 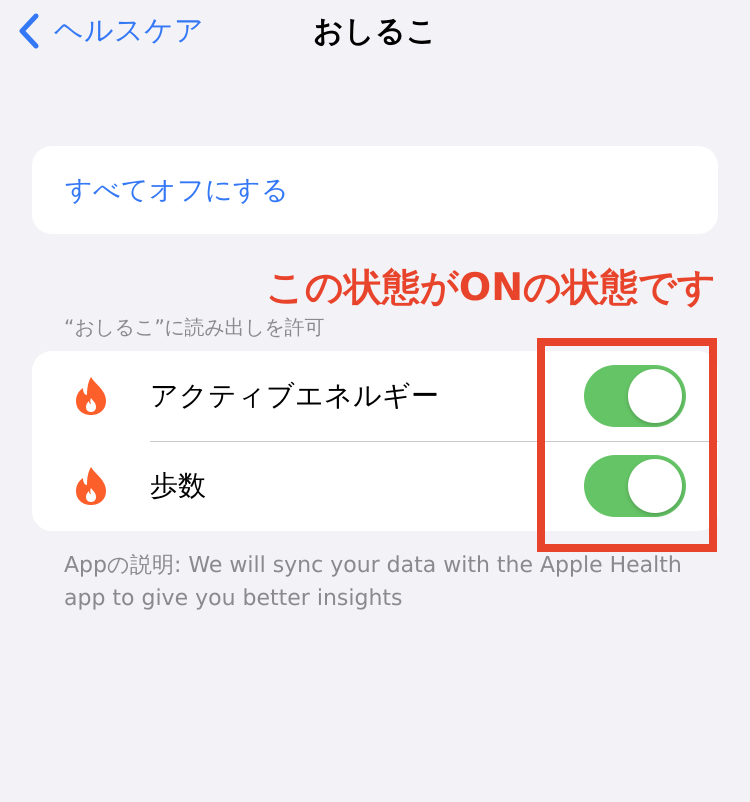 I want to click on permission-label: 歩数, so click(x=178, y=486).